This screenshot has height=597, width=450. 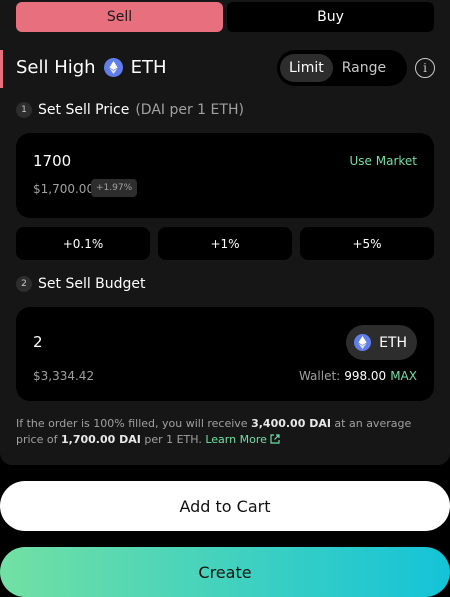 What do you see at coordinates (393, 342) in the screenshot?
I see `token-selector-label: ETH` at bounding box center [393, 342].